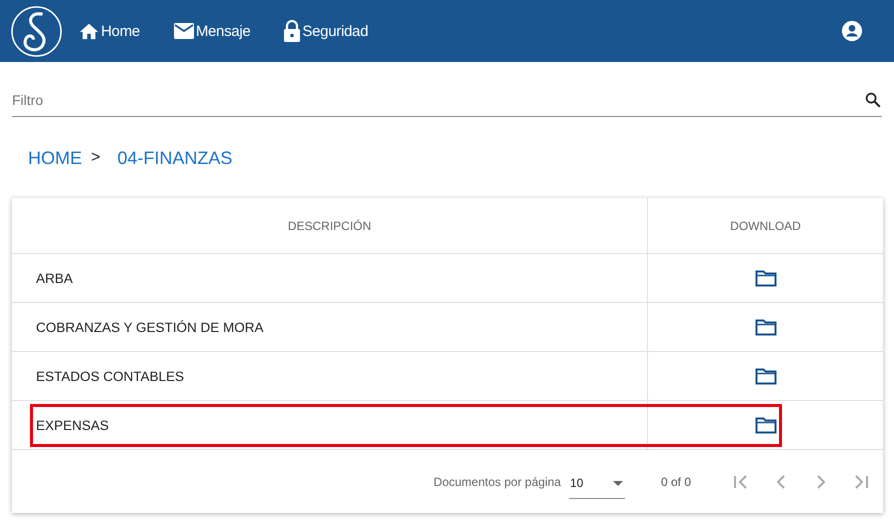 This screenshot has width=894, height=522. Describe the element at coordinates (330, 278) in the screenshot. I see `table-cell: ARBA` at that location.